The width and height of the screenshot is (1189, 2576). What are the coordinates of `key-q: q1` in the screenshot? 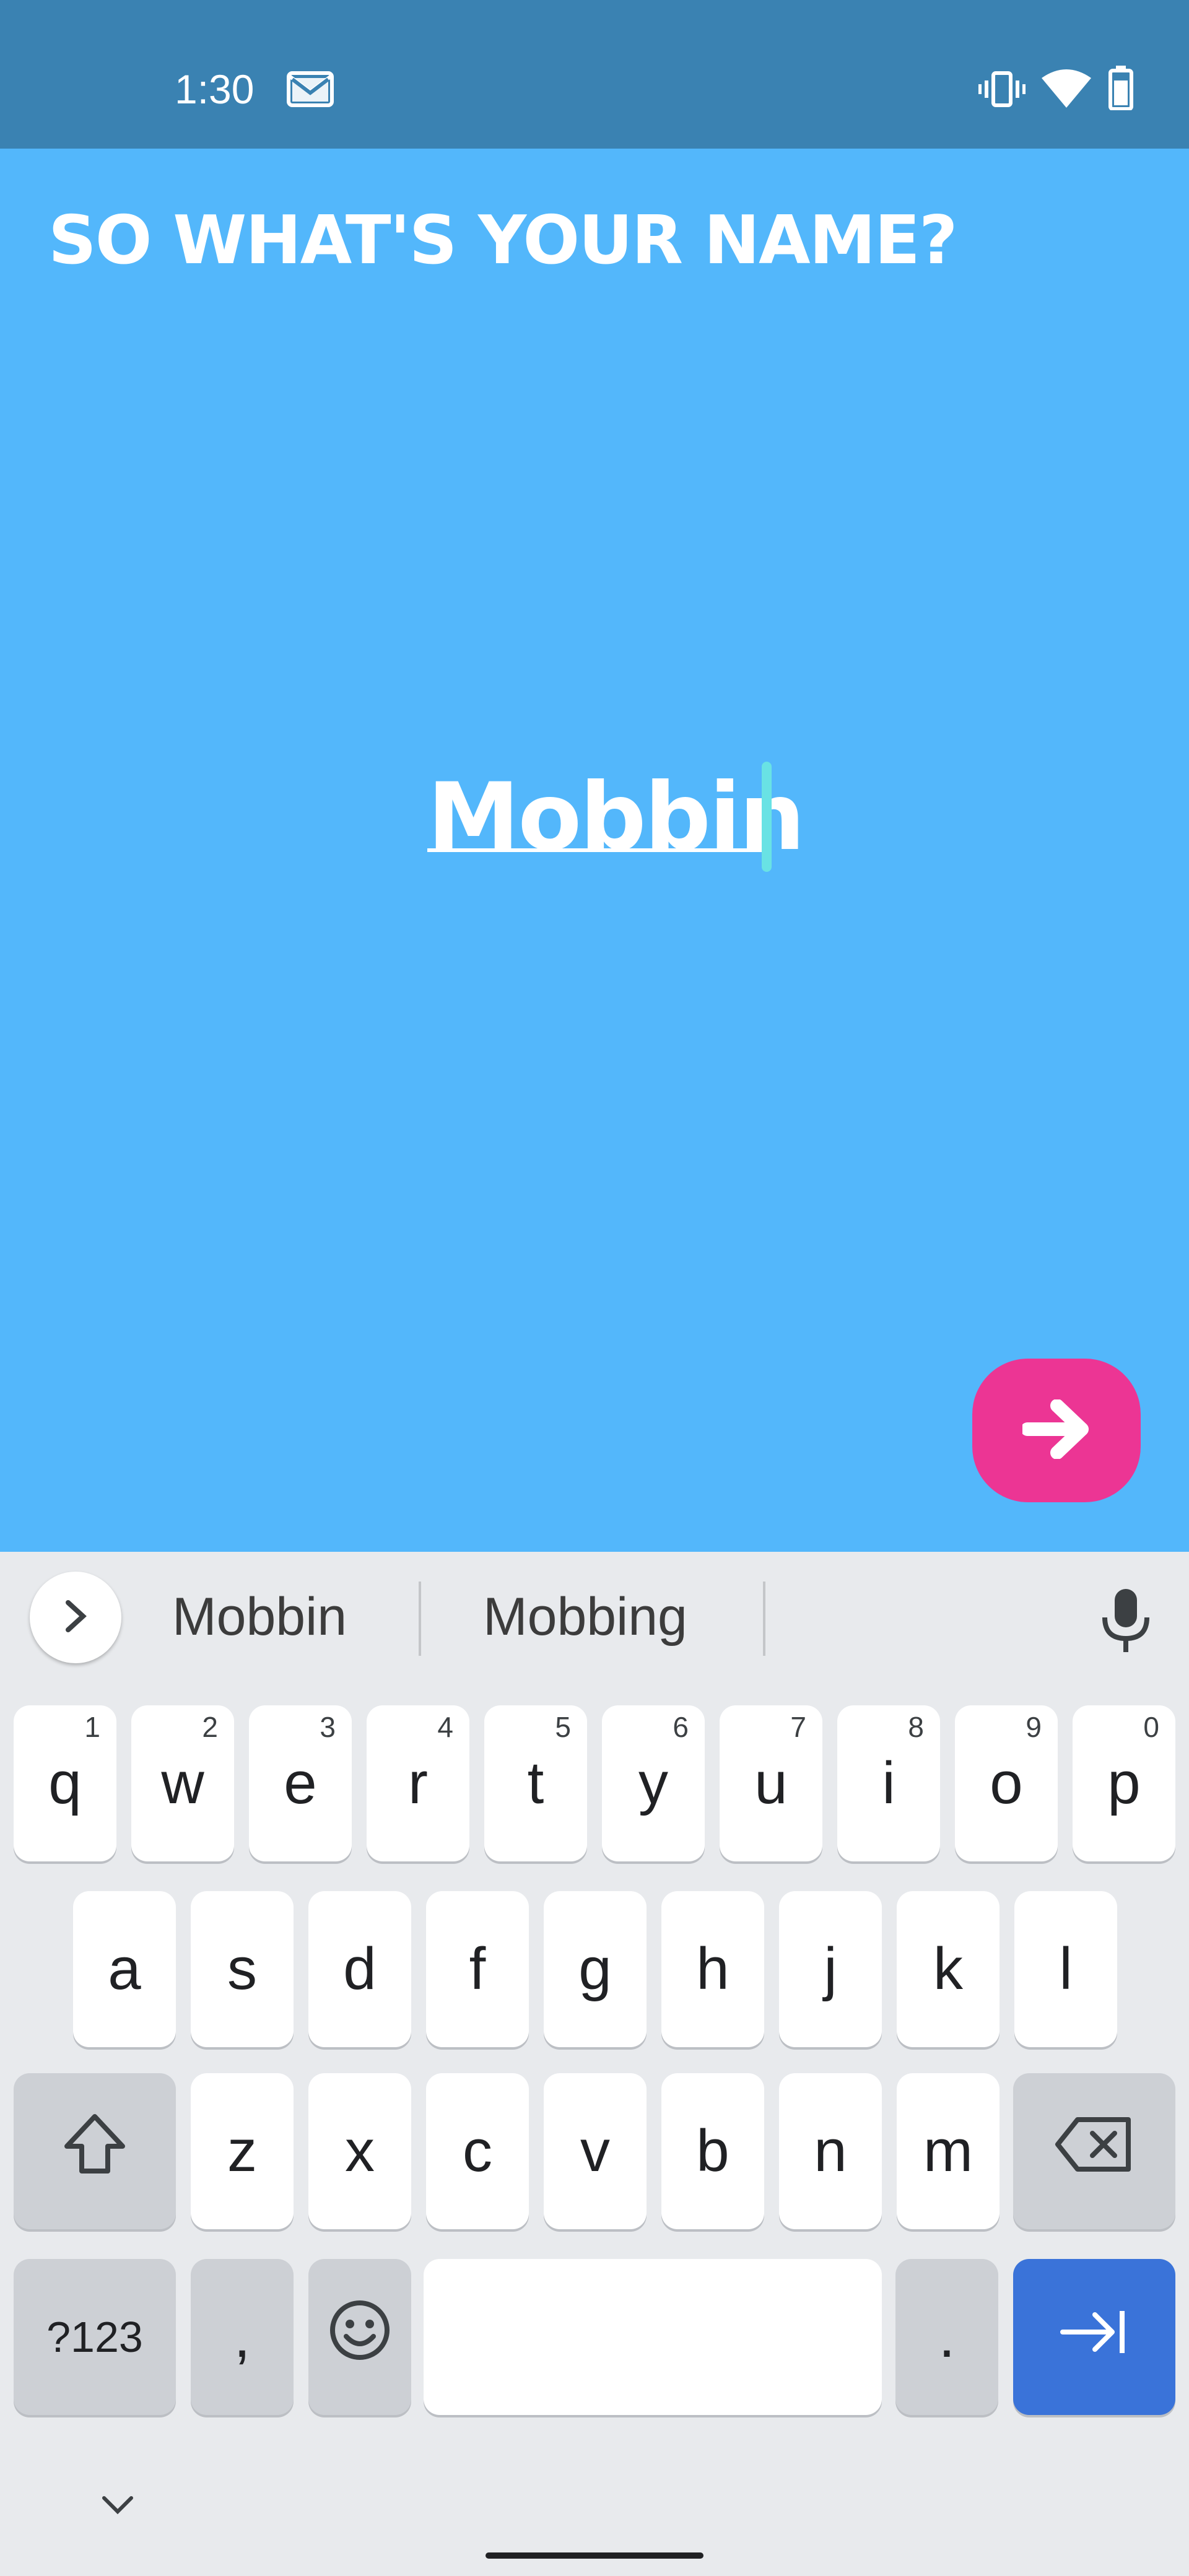 It's located at (65, 1783).